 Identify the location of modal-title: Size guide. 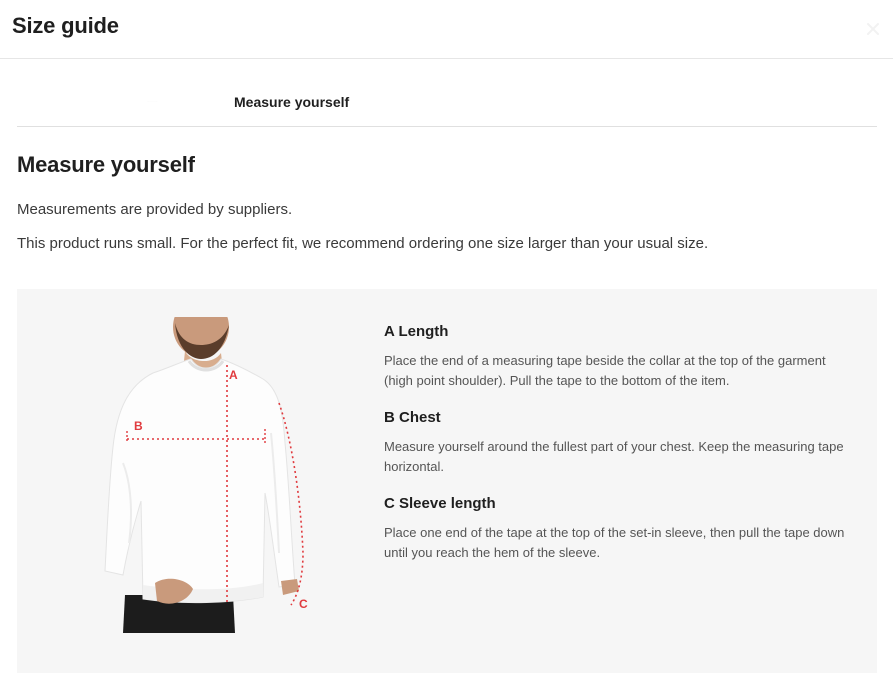
(65, 25).